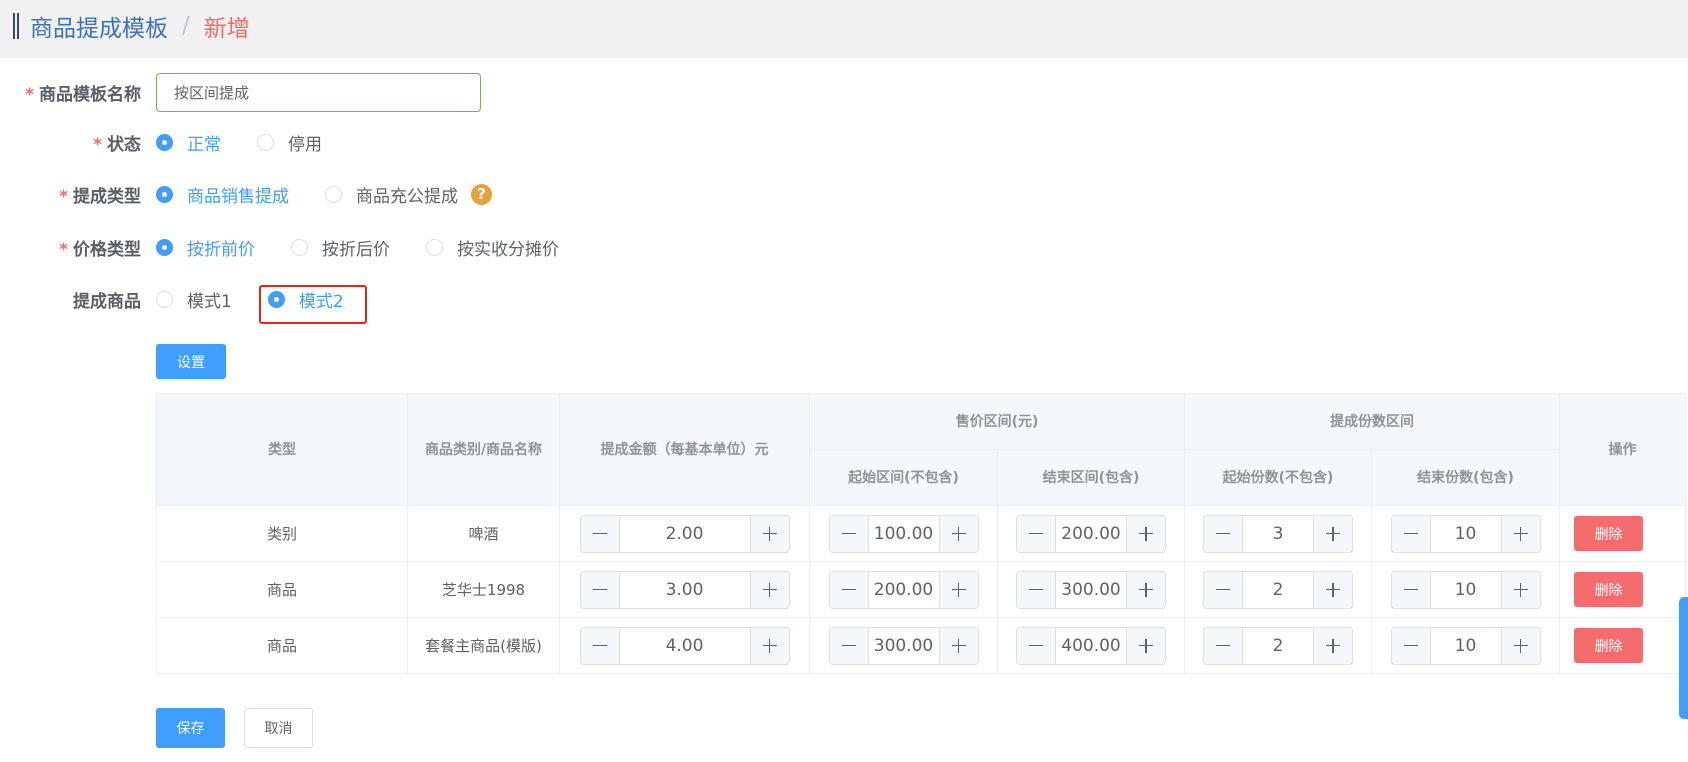 The height and width of the screenshot is (762, 1688). I want to click on cell-count-end, so click(1466, 589).